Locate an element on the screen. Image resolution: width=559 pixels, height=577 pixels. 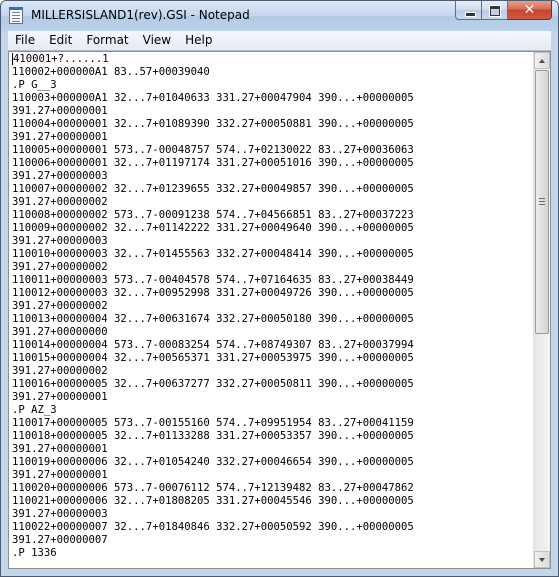
scroll-down-button is located at coordinates (542, 559).